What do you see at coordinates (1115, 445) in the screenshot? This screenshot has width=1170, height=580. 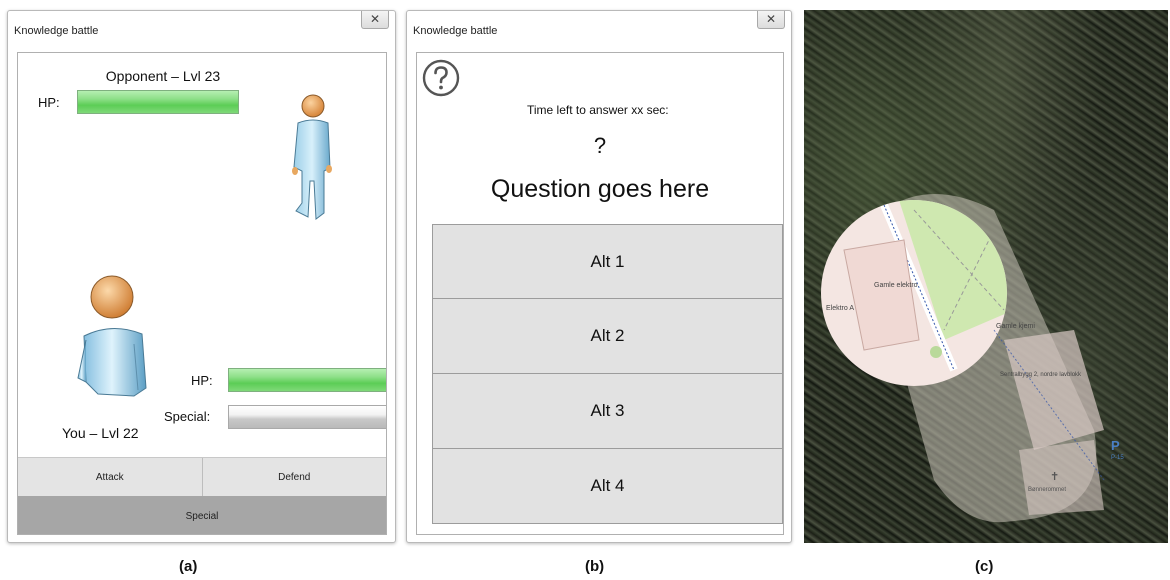 I see `parking-icon: P` at bounding box center [1115, 445].